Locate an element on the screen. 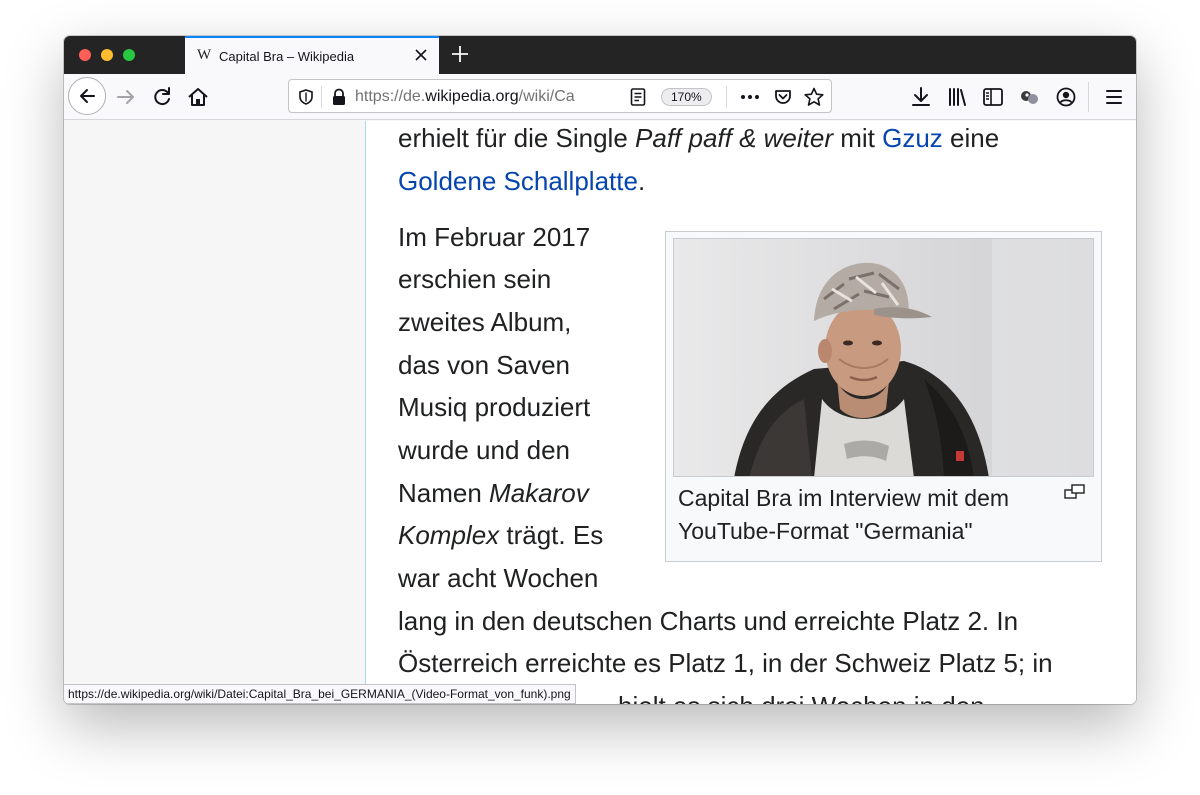  album-title: Komplex is located at coordinates (449, 535).